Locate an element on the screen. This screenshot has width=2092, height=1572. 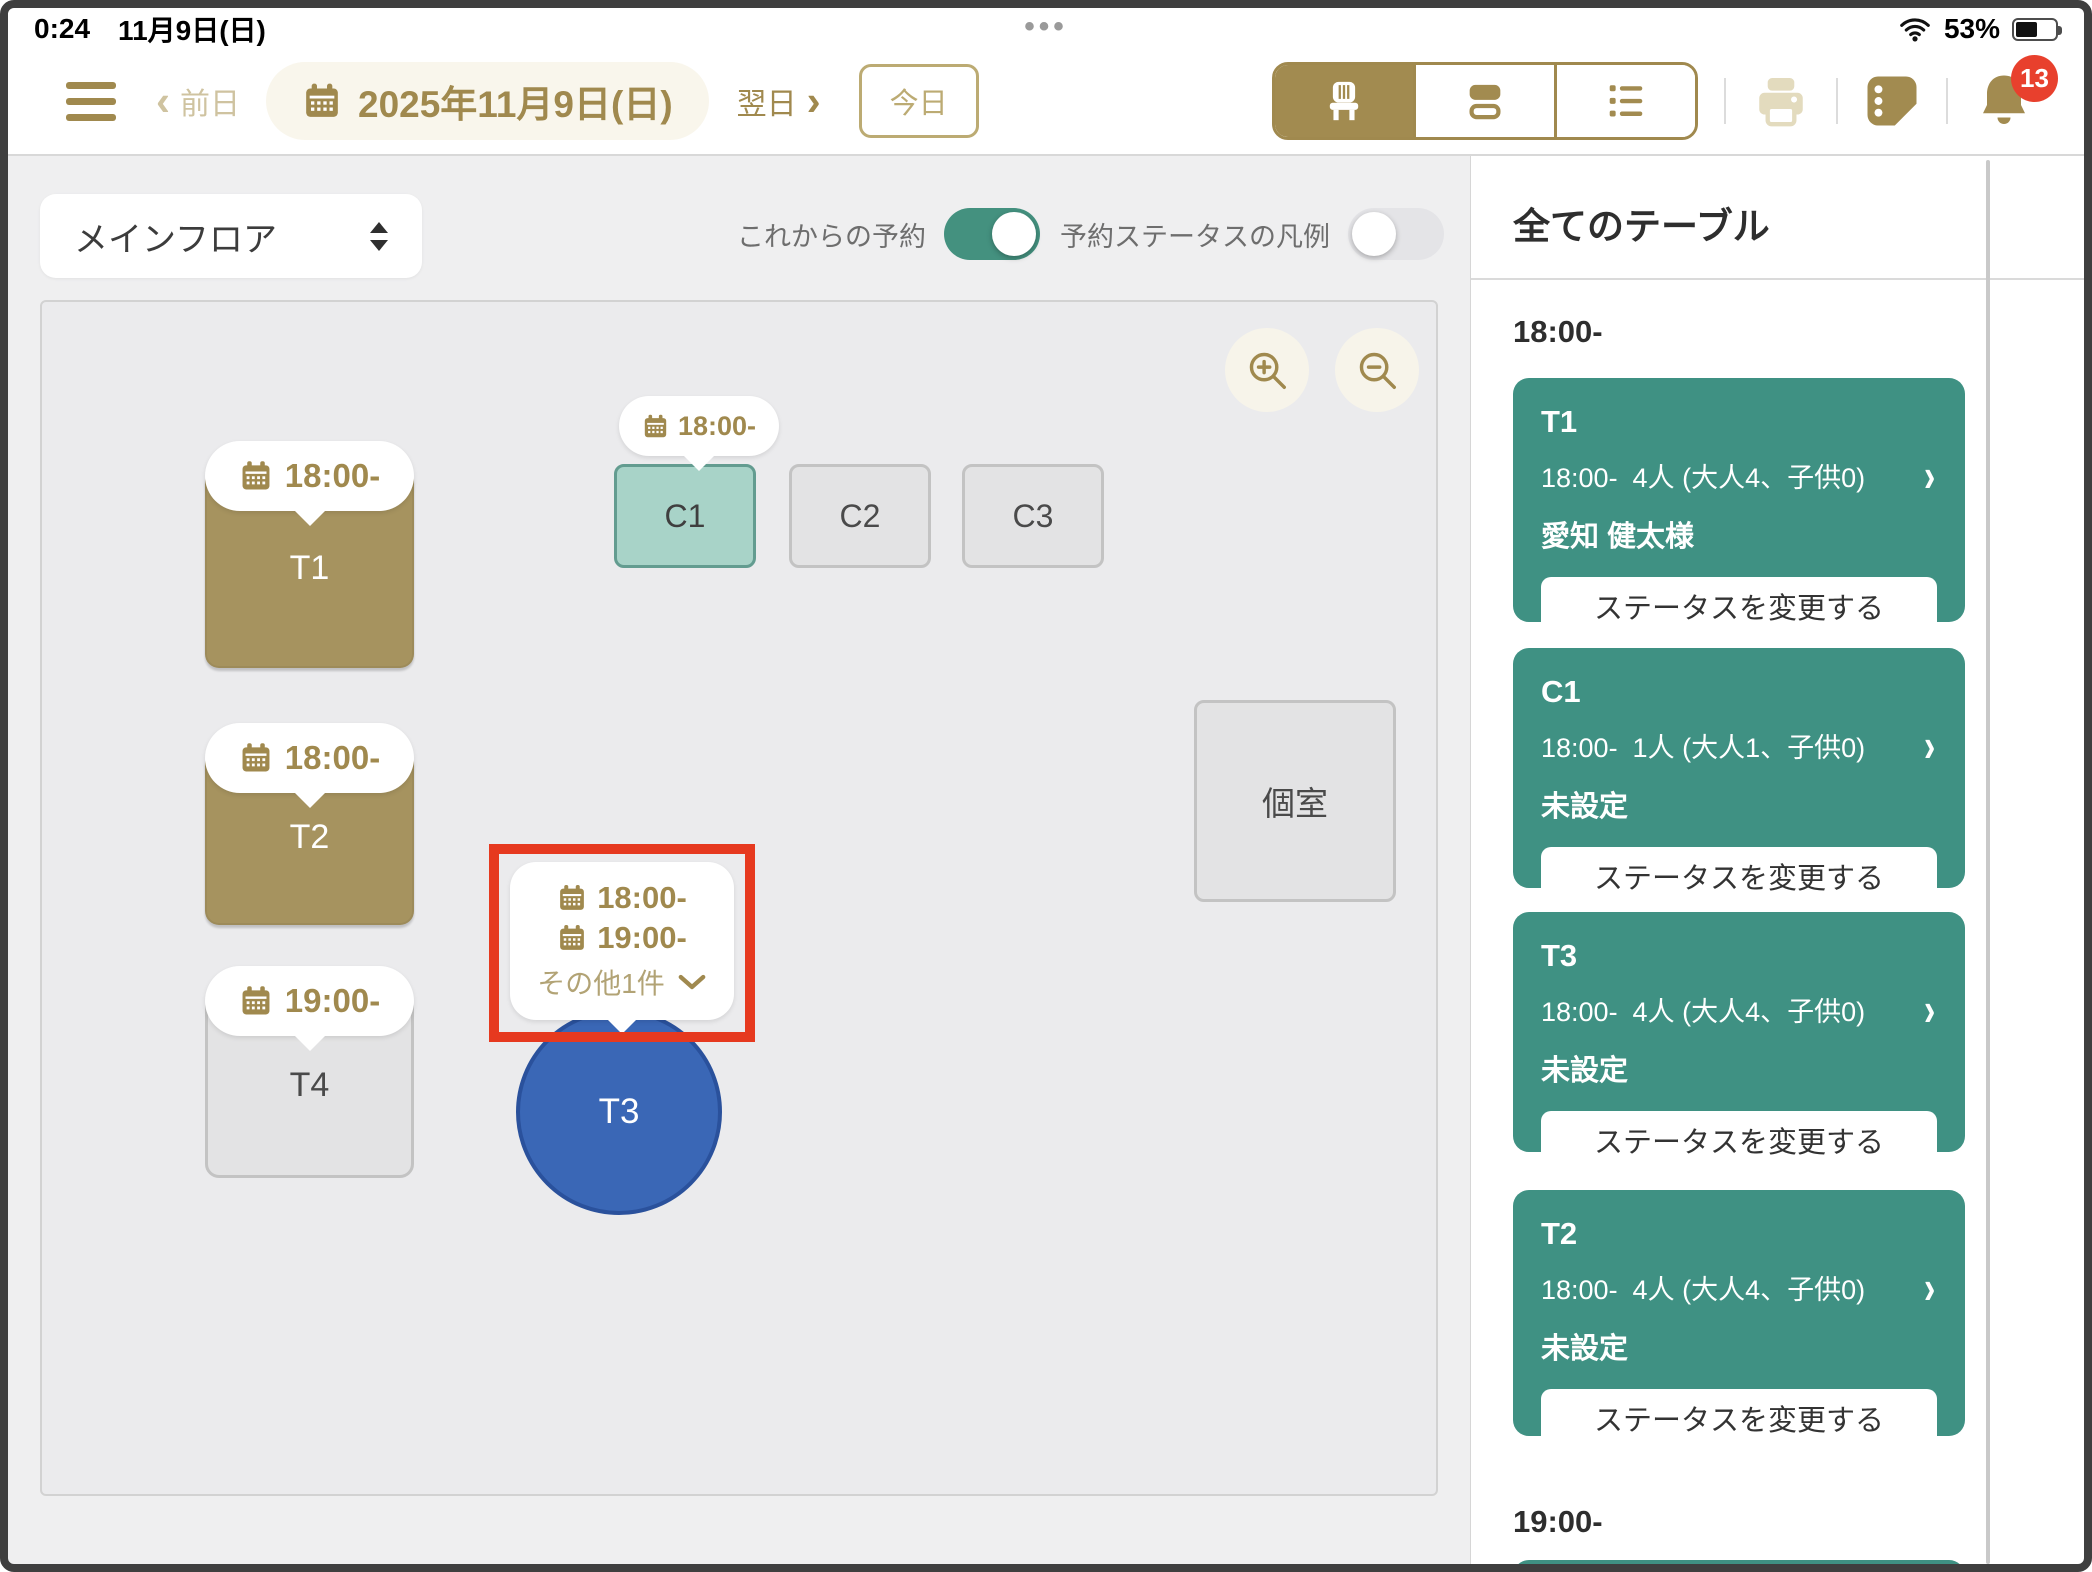
today-button: 今日 is located at coordinates (918, 101).